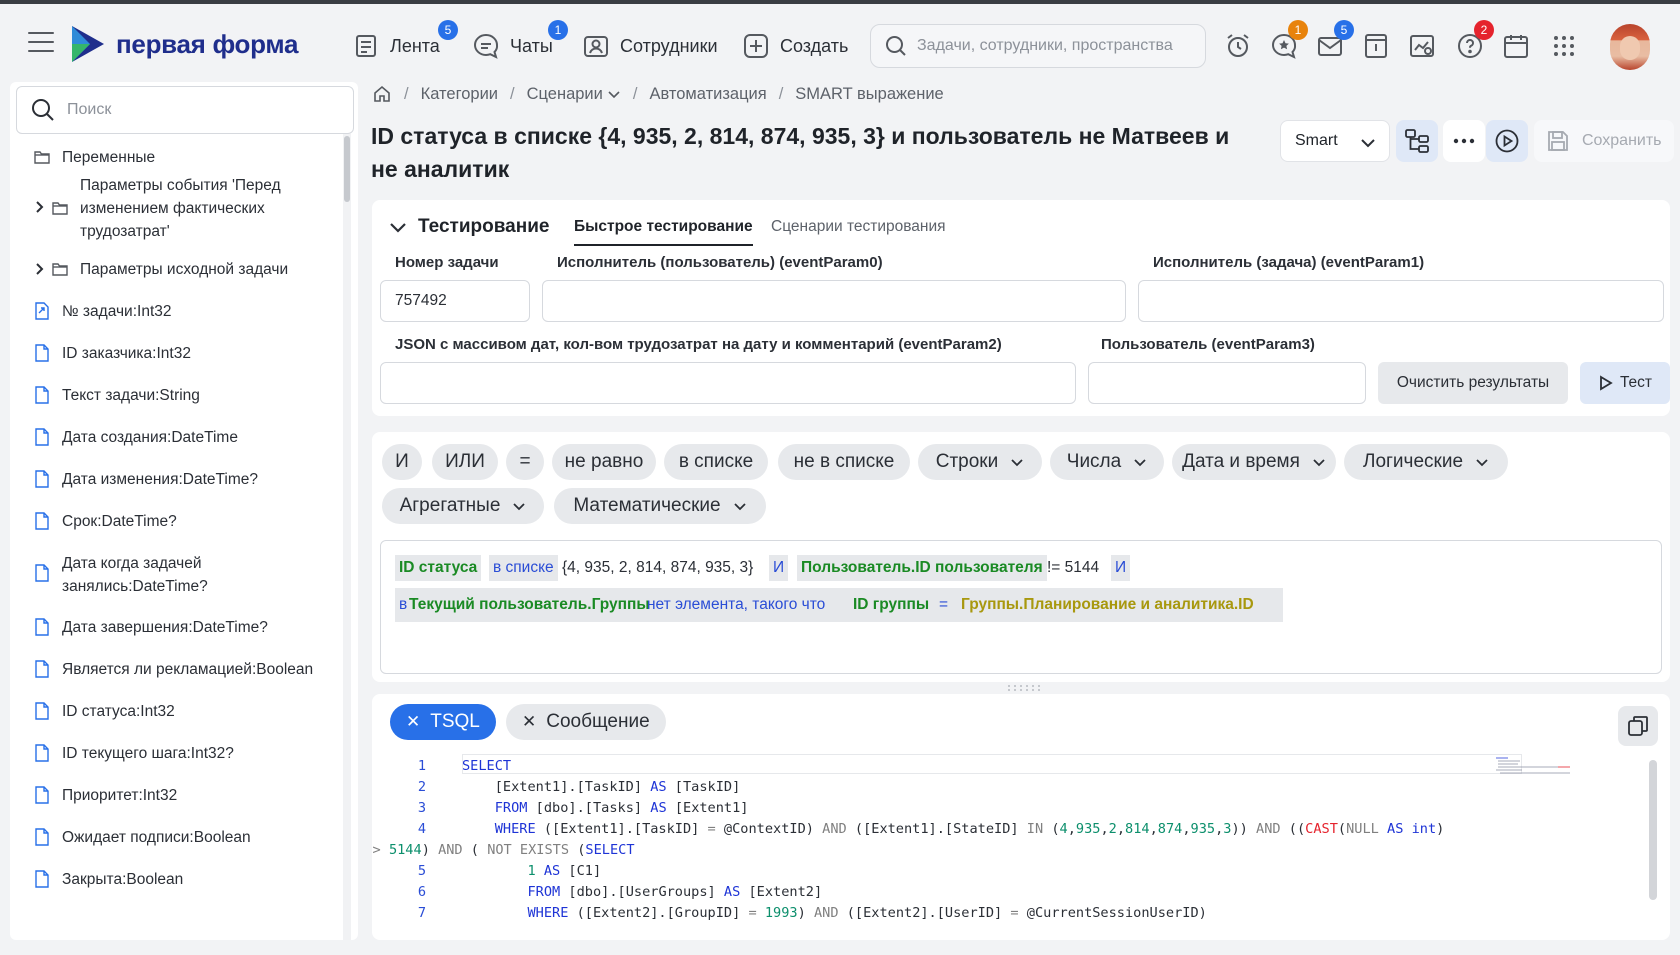 Image resolution: width=1680 pixels, height=955 pixels. I want to click on sidebar-item-status-id: ID статуса:Int32, so click(104, 711).